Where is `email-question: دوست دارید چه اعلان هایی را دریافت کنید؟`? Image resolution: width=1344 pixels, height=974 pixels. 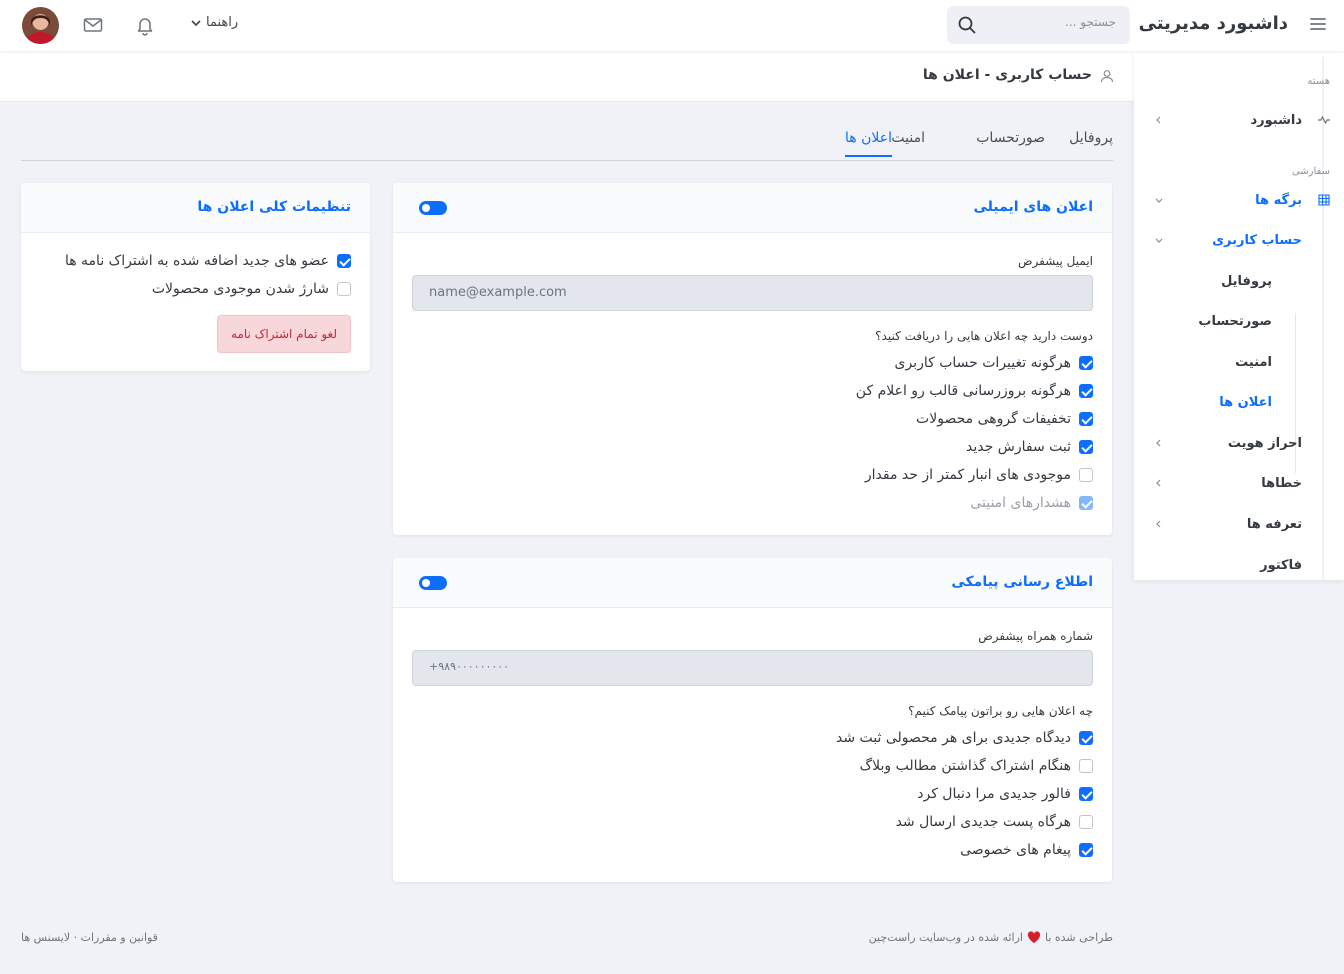
email-question: دوست دارید چه اعلان هایی را دریافت کنید؟ is located at coordinates (984, 336).